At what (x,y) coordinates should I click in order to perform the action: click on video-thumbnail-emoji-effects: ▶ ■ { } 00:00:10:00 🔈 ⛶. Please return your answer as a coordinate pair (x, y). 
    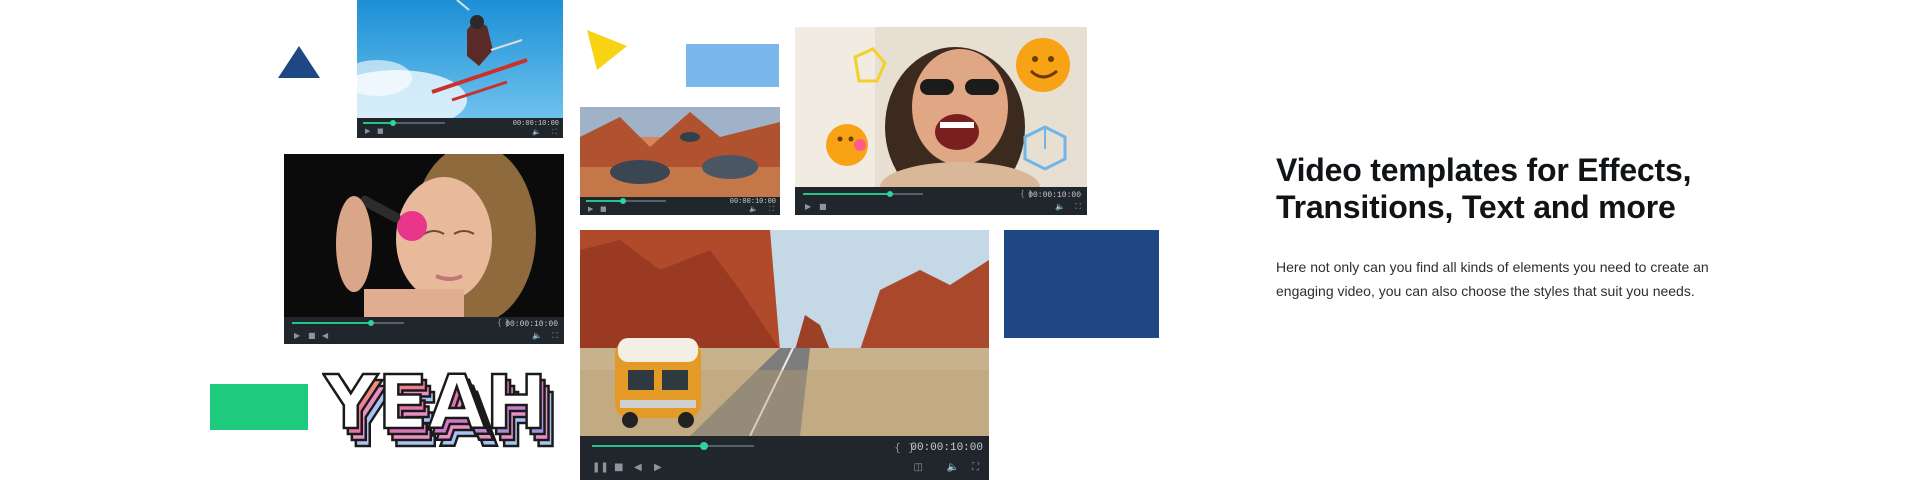
    Looking at the image, I should click on (941, 121).